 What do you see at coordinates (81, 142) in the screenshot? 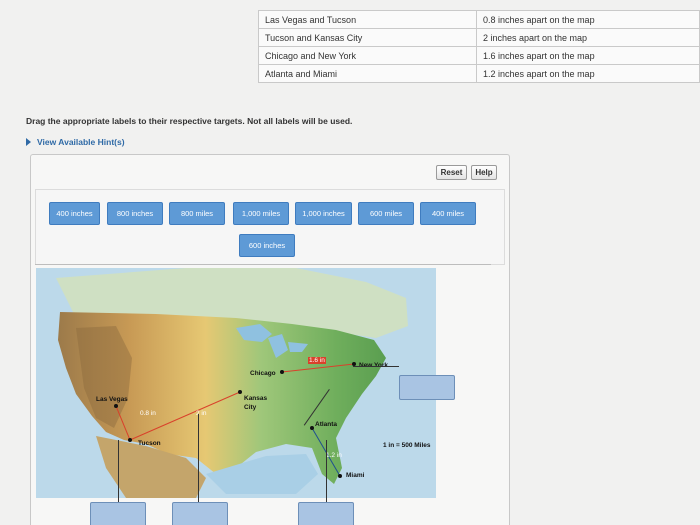
I see `hint-link-label: View Available Hint(s)` at bounding box center [81, 142].